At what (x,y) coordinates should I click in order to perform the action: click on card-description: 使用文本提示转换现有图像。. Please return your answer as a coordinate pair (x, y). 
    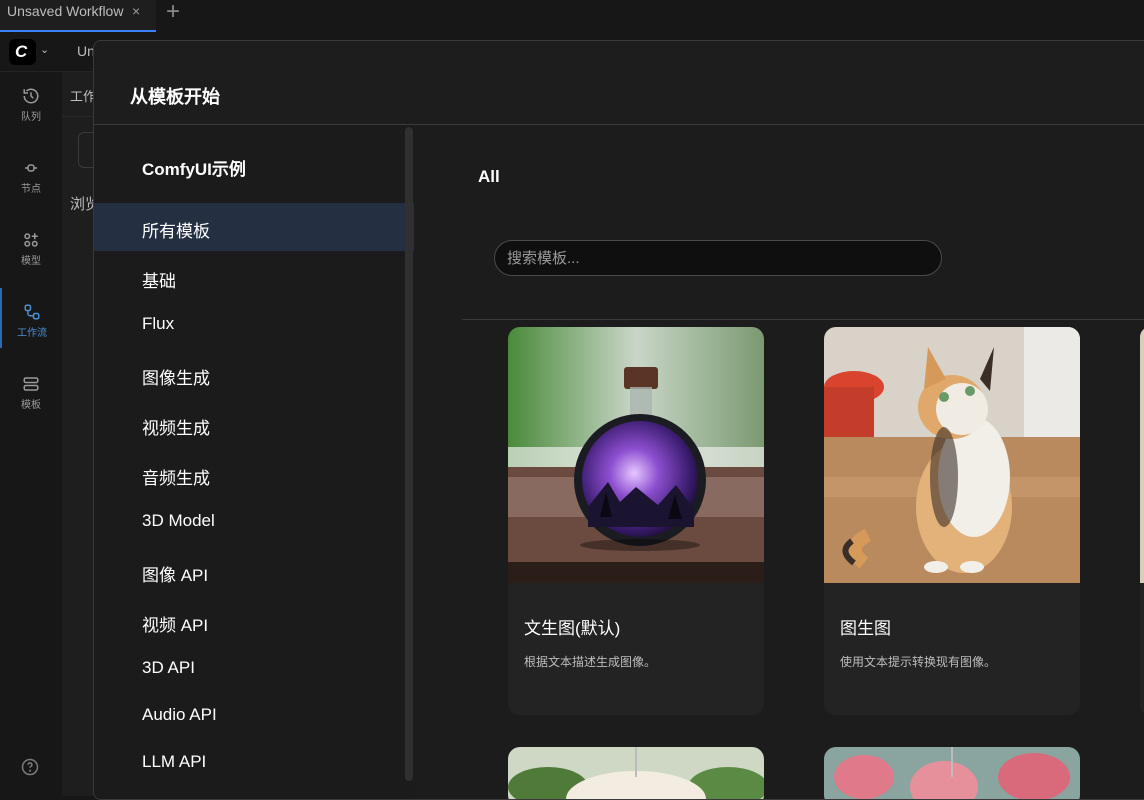
    Looking at the image, I should click on (918, 662).